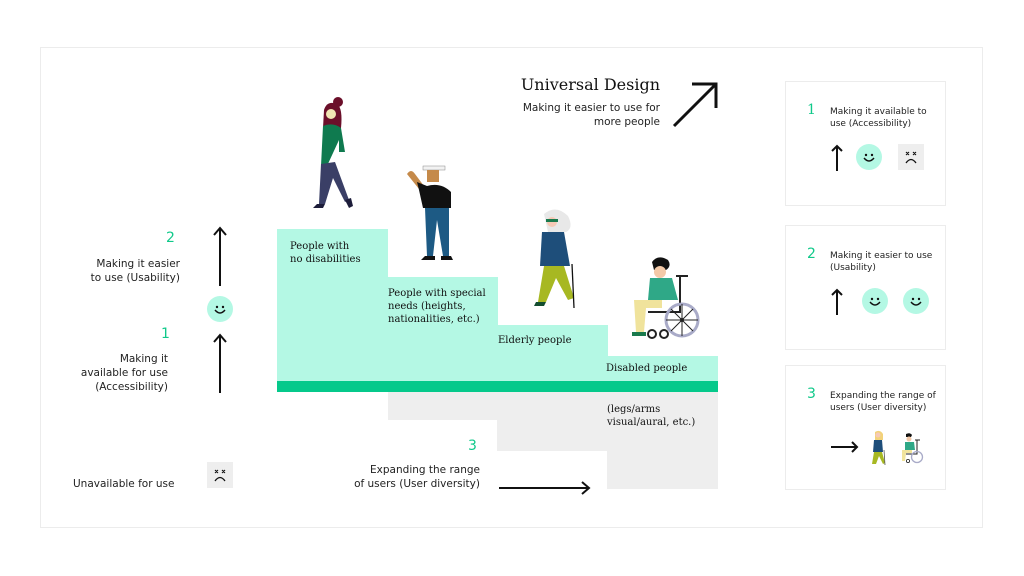 The width and height of the screenshot is (1024, 576). What do you see at coordinates (170, 238) in the screenshot?
I see `level-2-number: 2` at bounding box center [170, 238].